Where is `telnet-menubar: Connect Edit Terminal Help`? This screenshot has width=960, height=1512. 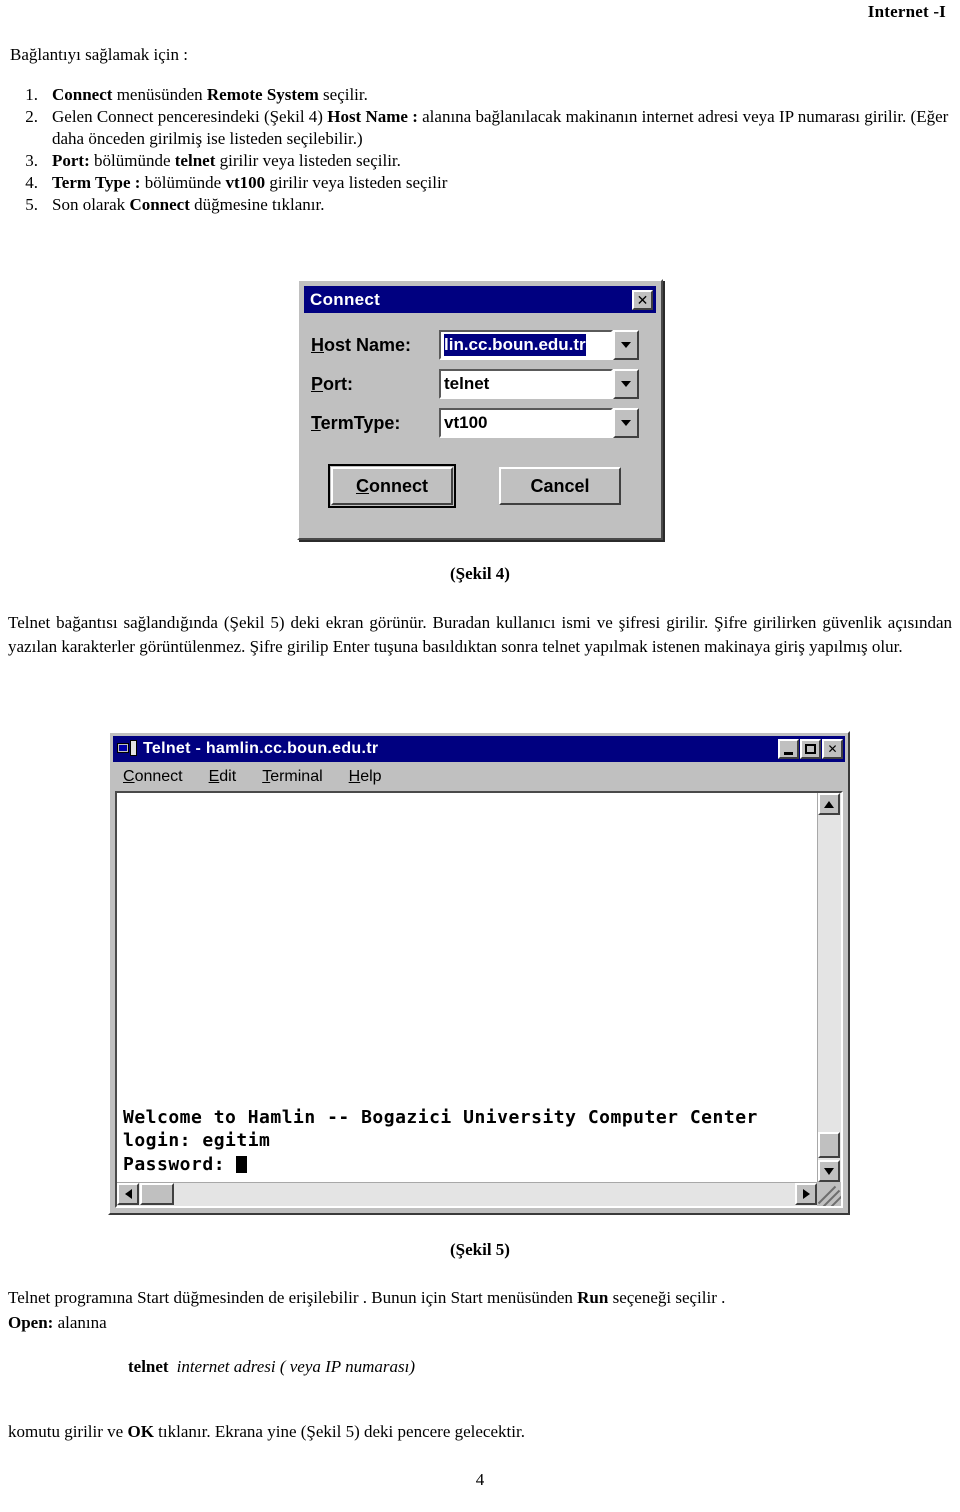
telnet-menubar: Connect Edit Terminal Help is located at coordinates (479, 777).